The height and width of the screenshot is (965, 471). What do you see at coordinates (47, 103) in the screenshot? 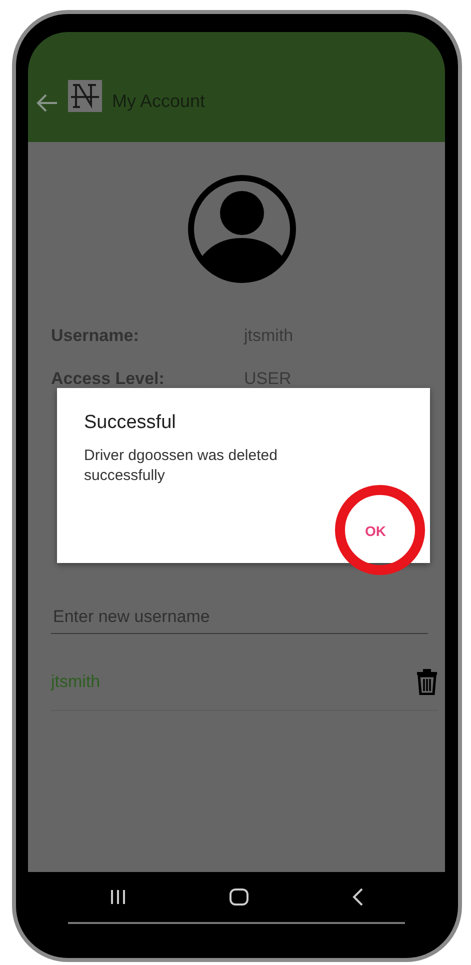
I see `back-arrow-icon` at bounding box center [47, 103].